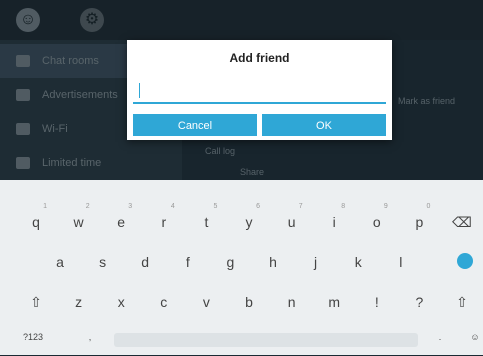 This screenshot has width=483, height=356. I want to click on text-cursor, so click(139, 90).